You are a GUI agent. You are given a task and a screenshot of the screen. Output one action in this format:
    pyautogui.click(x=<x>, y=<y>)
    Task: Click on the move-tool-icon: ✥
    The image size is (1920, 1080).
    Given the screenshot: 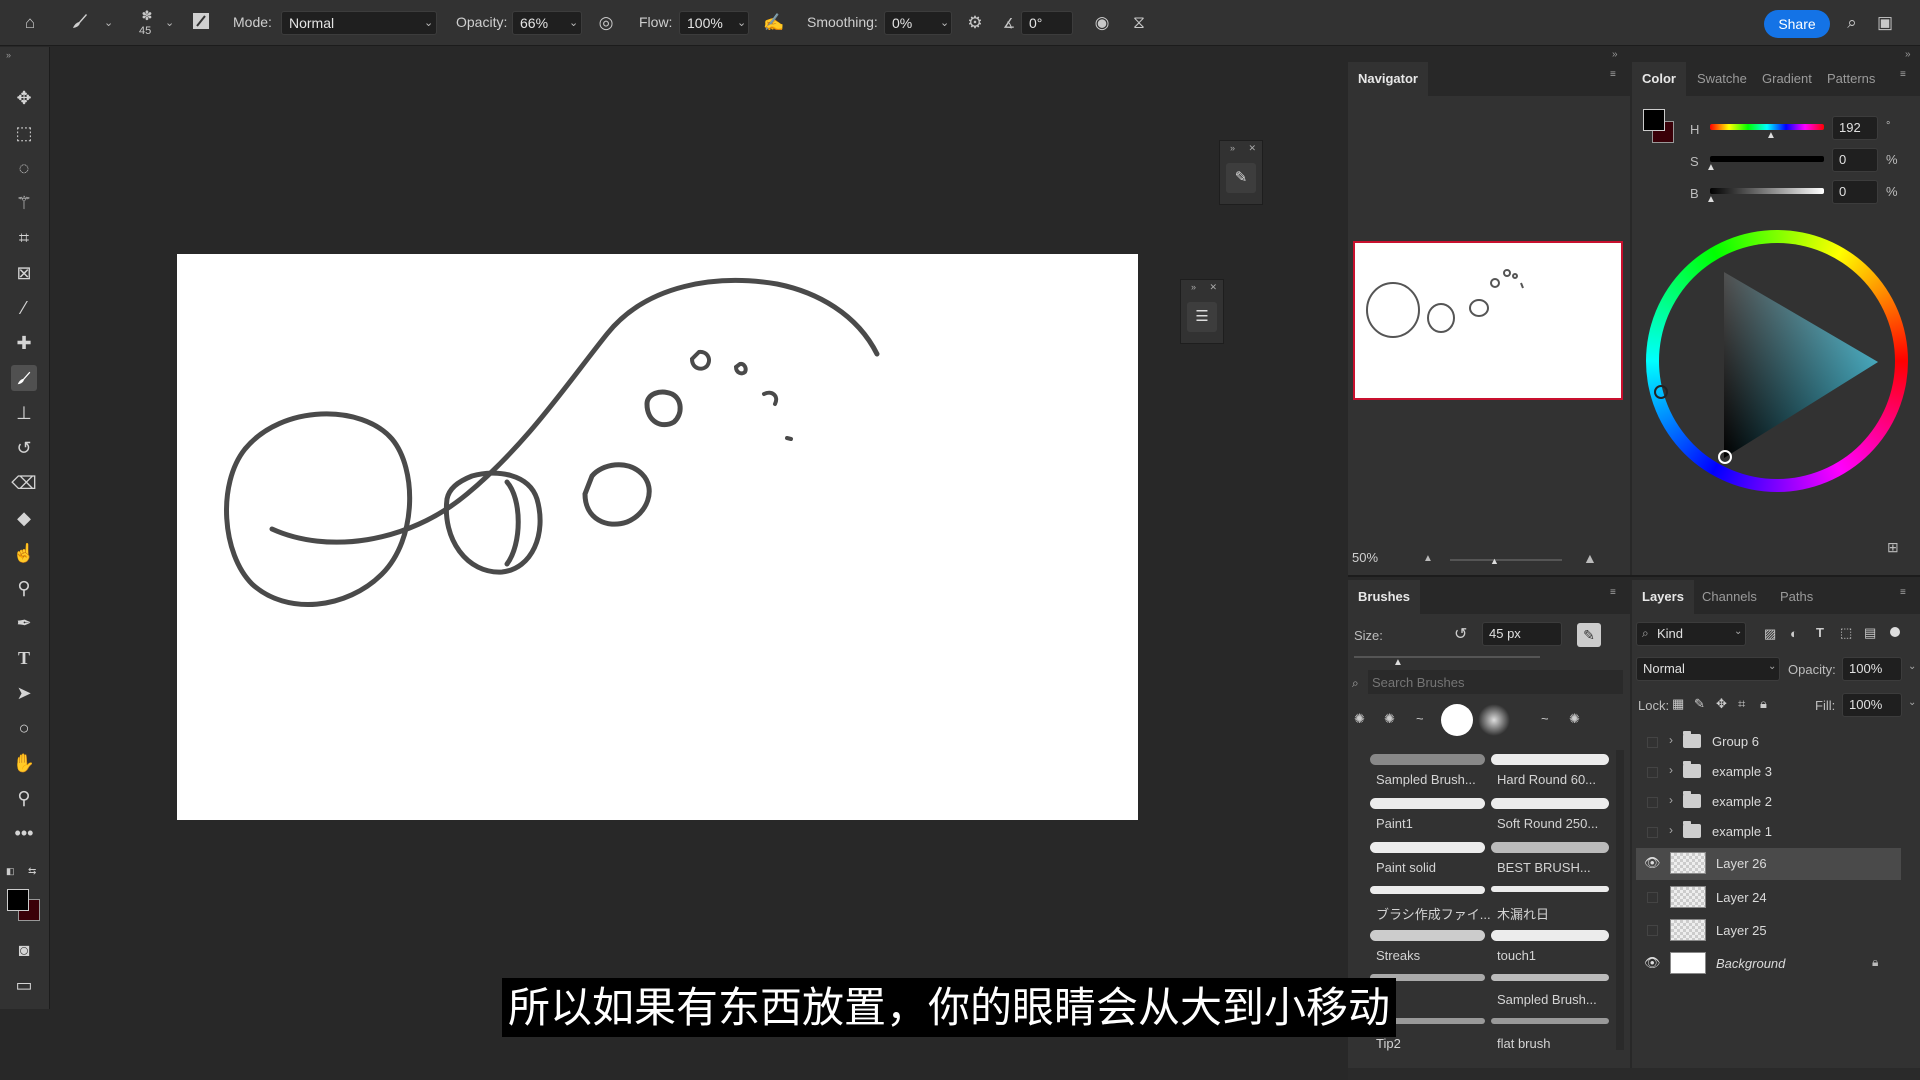 What is the action you would take?
    pyautogui.click(x=24, y=98)
    